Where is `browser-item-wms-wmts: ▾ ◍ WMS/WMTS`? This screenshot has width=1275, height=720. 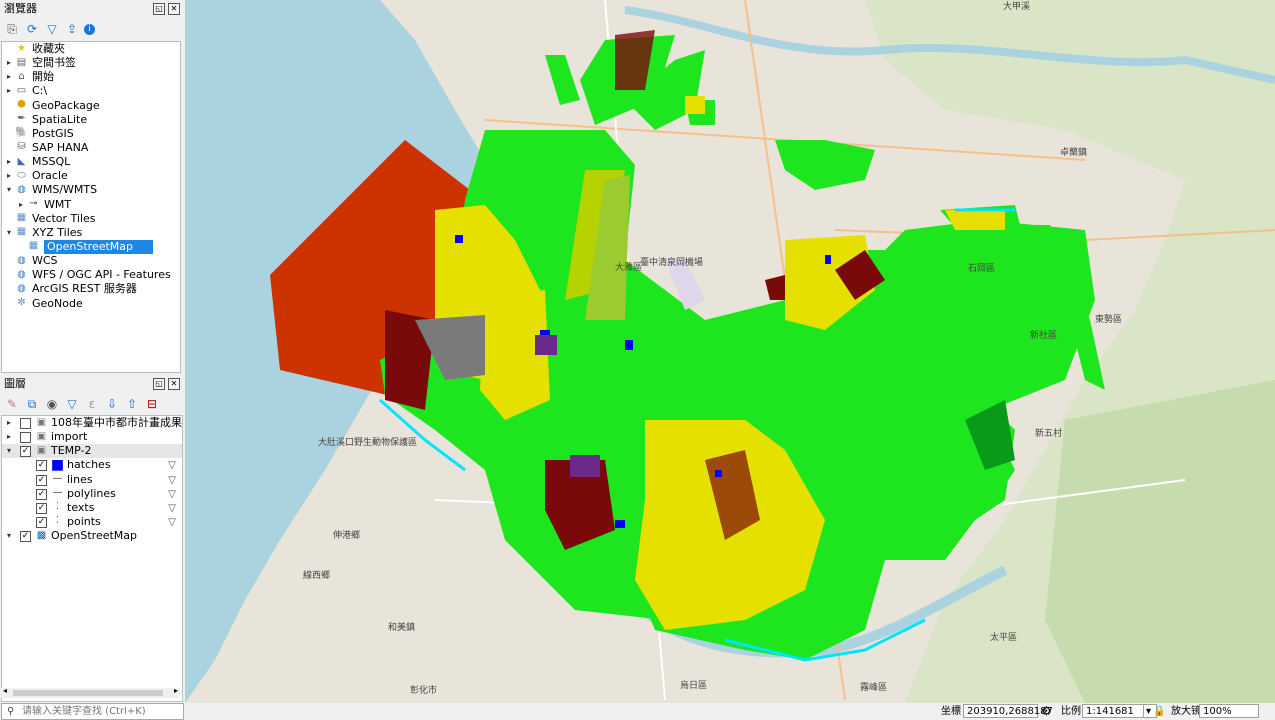 browser-item-wms-wmts: ▾ ◍ WMS/WMTS is located at coordinates (91, 190).